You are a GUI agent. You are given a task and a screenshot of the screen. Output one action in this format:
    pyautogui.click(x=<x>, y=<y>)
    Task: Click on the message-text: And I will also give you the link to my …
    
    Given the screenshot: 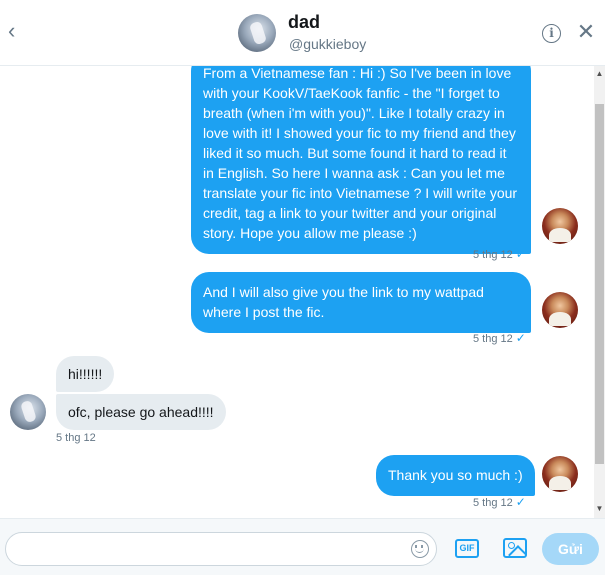 What is the action you would take?
    pyautogui.click(x=343, y=302)
    